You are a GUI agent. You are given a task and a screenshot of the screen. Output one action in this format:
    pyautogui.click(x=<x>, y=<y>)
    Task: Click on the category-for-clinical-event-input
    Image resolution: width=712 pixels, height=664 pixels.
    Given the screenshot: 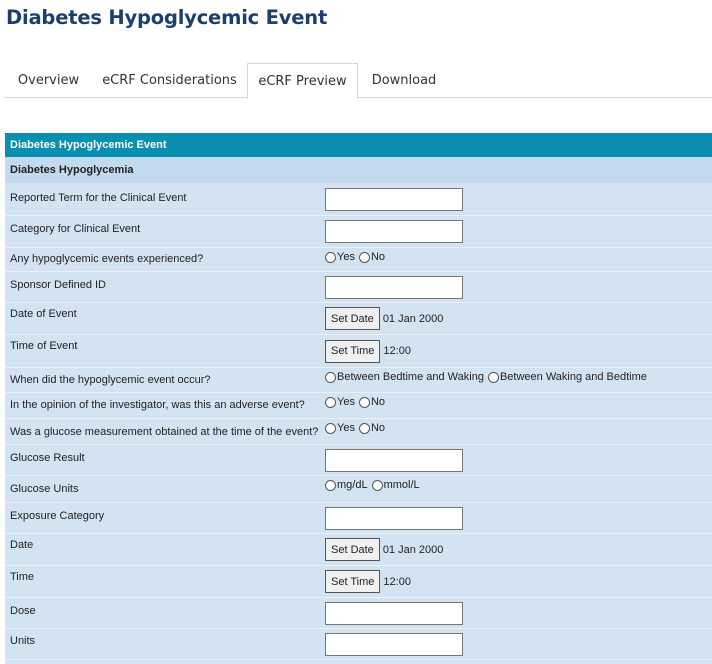 What is the action you would take?
    pyautogui.click(x=394, y=231)
    